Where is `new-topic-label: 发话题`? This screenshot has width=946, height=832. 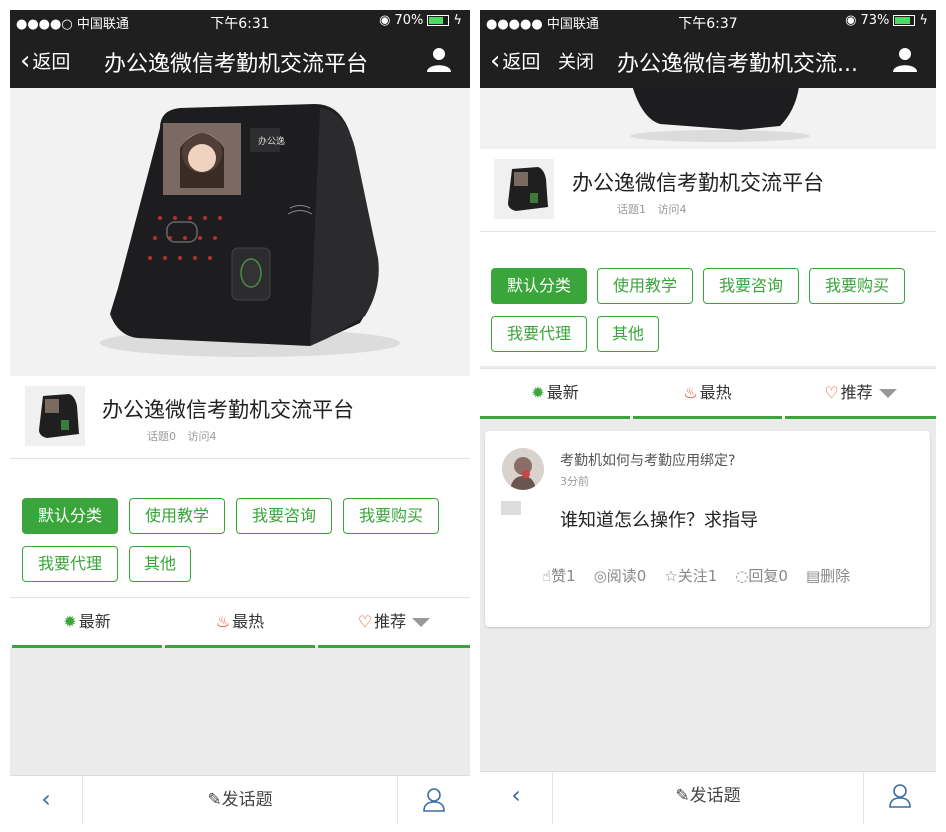
new-topic-label: 发话题 is located at coordinates (247, 800).